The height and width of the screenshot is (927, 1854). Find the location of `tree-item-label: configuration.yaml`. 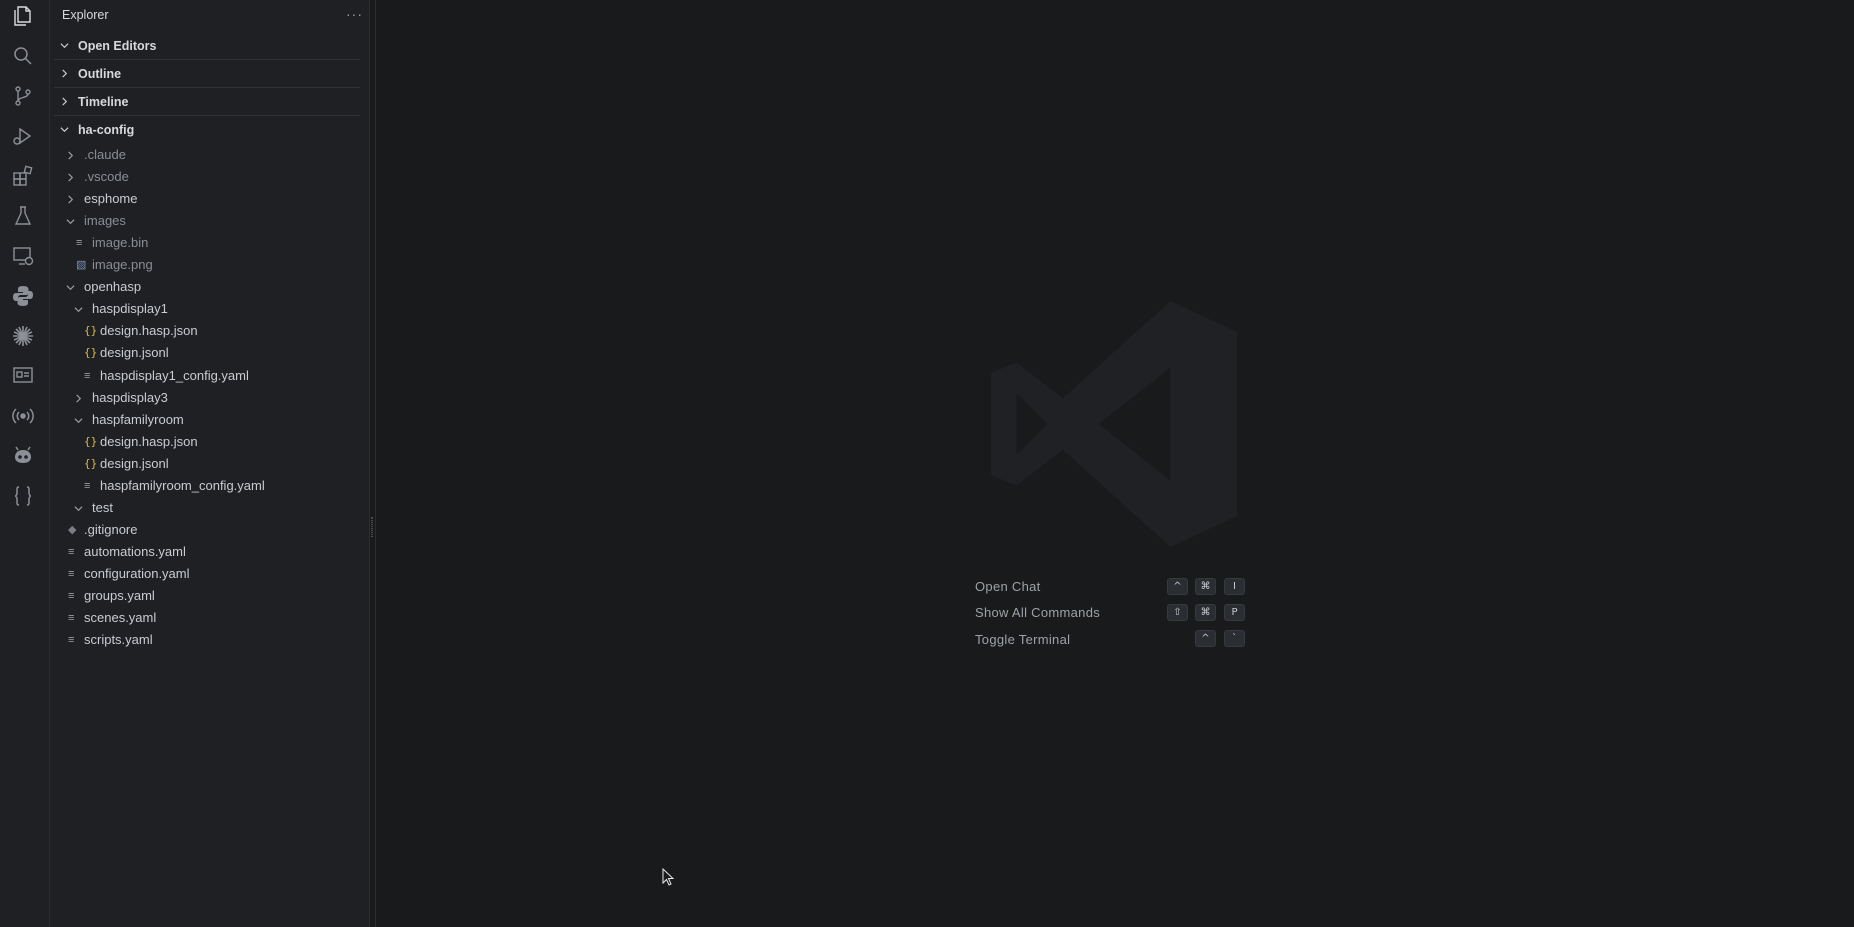

tree-item-label: configuration.yaml is located at coordinates (137, 573).